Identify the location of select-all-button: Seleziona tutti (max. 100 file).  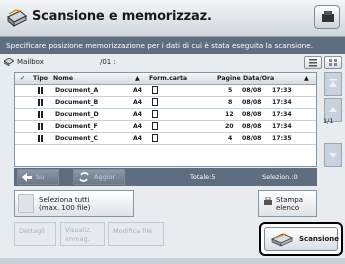
(74, 203).